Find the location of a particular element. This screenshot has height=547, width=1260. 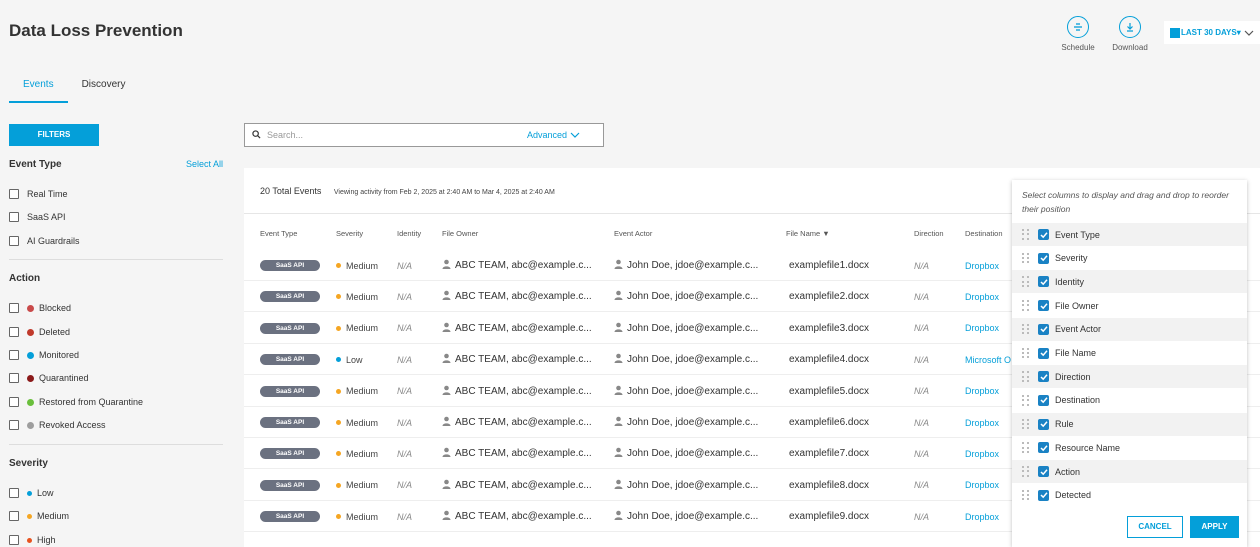

filter-monitored: Monitored is located at coordinates (44, 355).